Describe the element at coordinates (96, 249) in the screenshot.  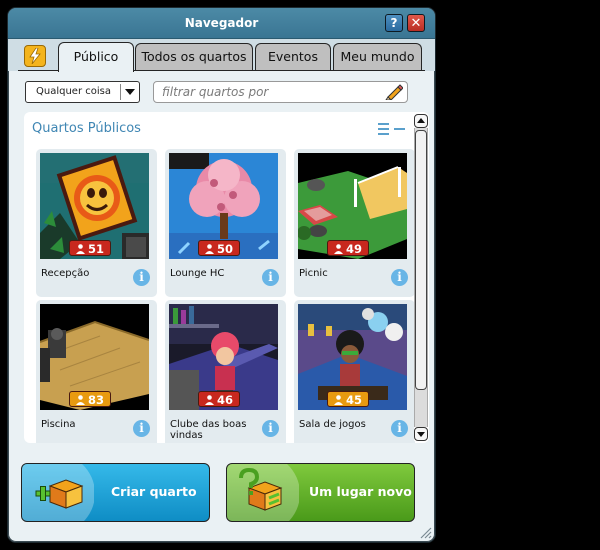
I see `user-count: 51` at that location.